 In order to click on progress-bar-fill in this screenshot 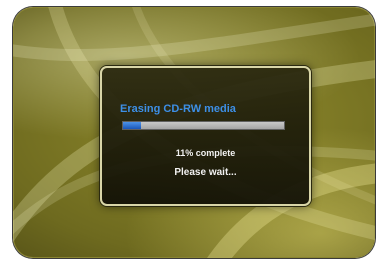, I will do `click(132, 125)`.